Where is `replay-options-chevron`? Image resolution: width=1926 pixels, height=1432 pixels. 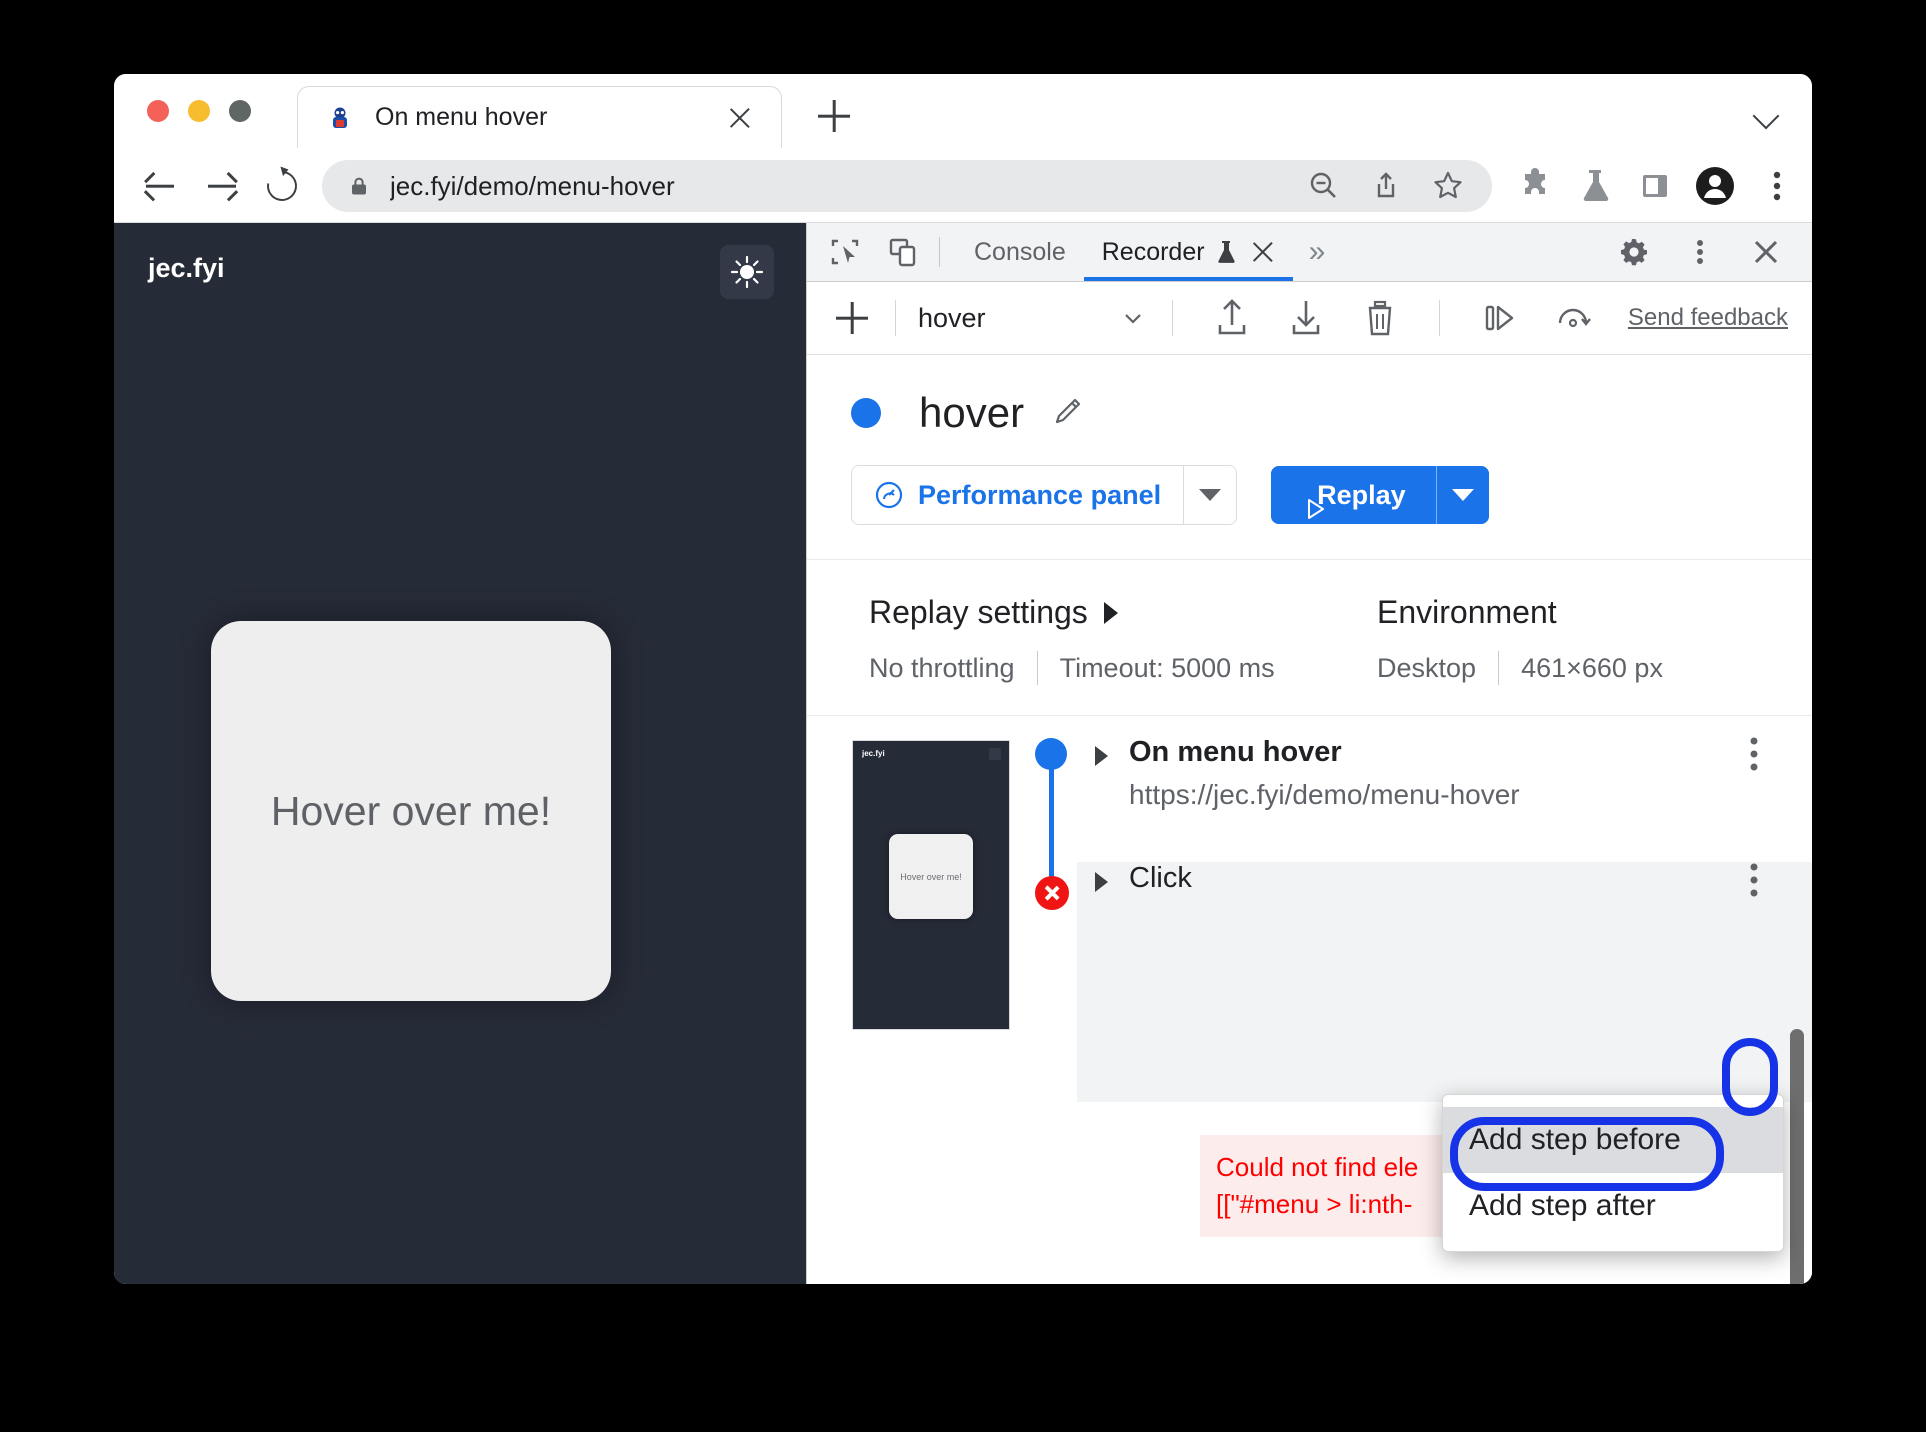 replay-options-chevron is located at coordinates (1462, 495).